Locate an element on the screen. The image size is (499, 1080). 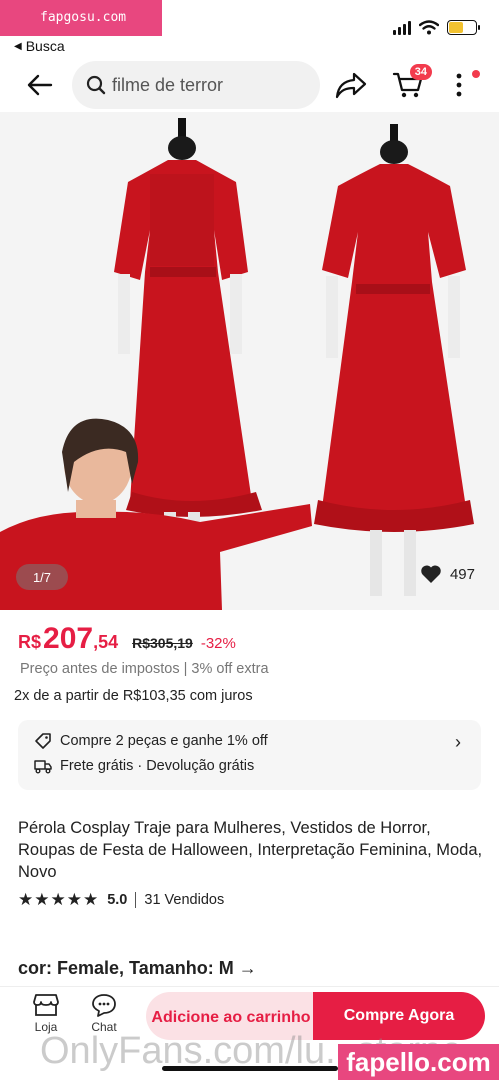
battery-icon is located at coordinates (463, 27).